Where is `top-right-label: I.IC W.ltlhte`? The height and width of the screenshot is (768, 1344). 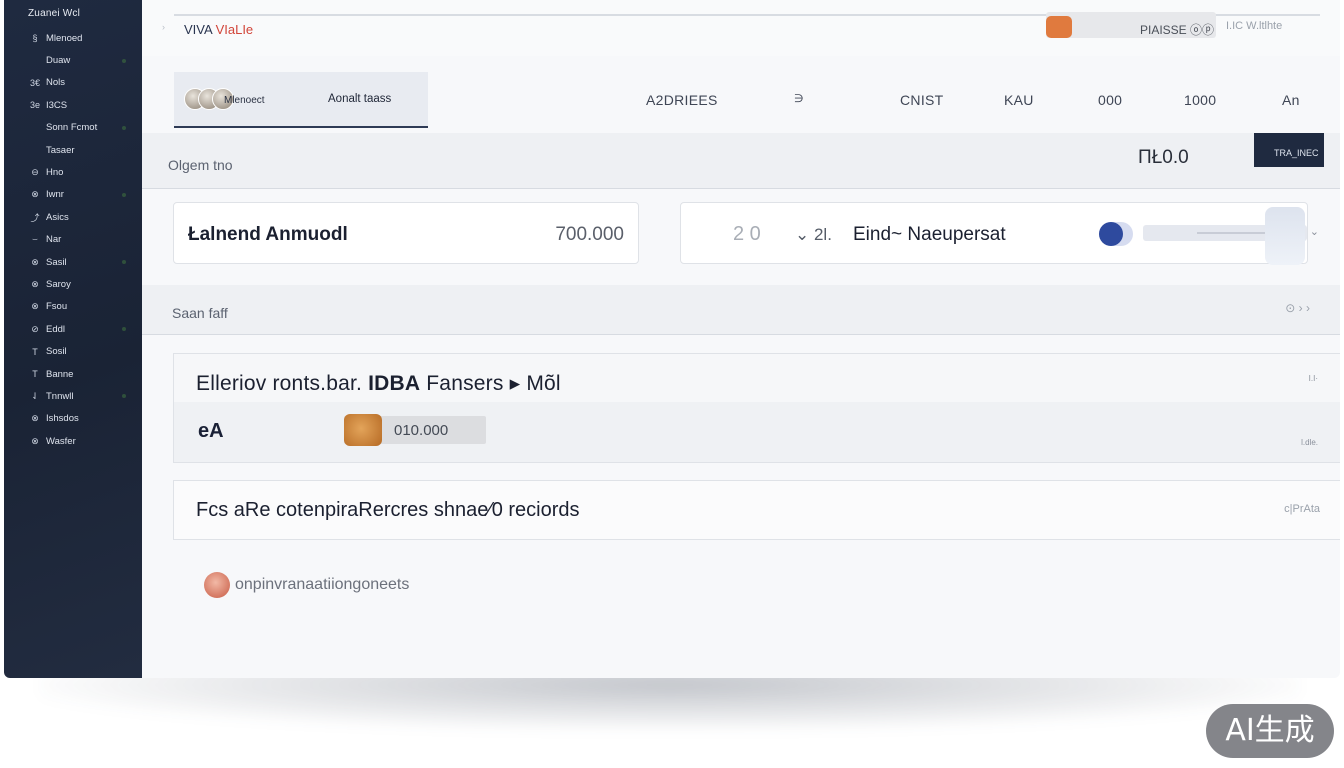 top-right-label: I.IC W.ltlhte is located at coordinates (1254, 26).